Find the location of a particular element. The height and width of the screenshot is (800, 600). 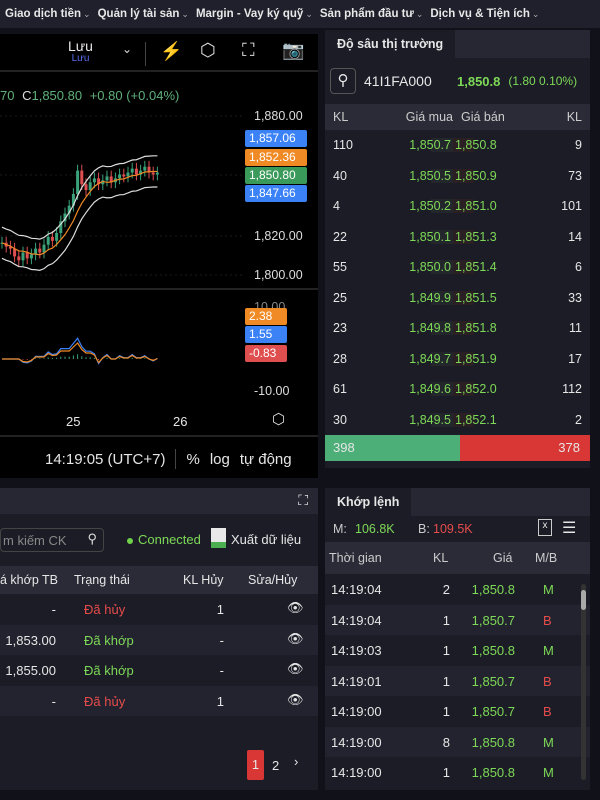

bid-price: 1,850.1 is located at coordinates (409, 236).